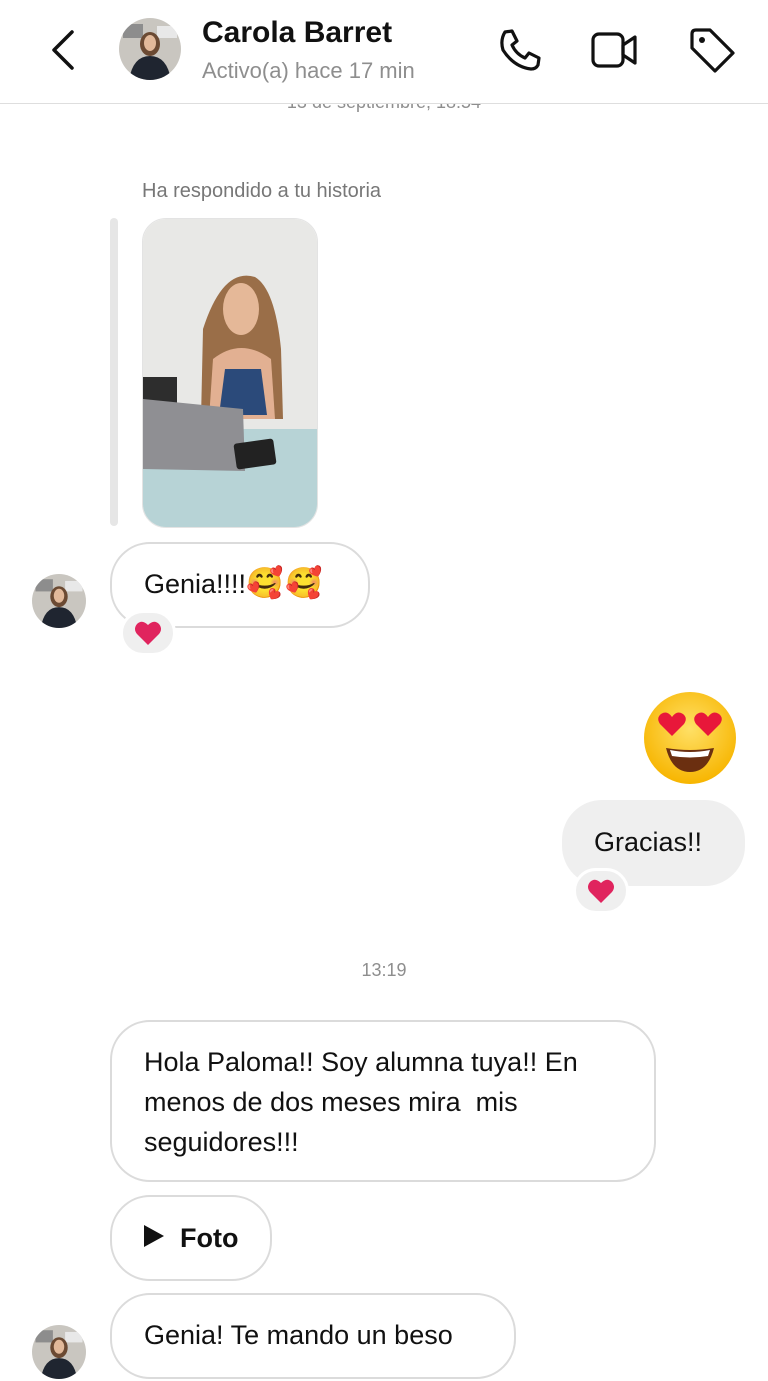 This screenshot has height=1381, width=768. What do you see at coordinates (154, 1236) in the screenshot?
I see `play-icon` at bounding box center [154, 1236].